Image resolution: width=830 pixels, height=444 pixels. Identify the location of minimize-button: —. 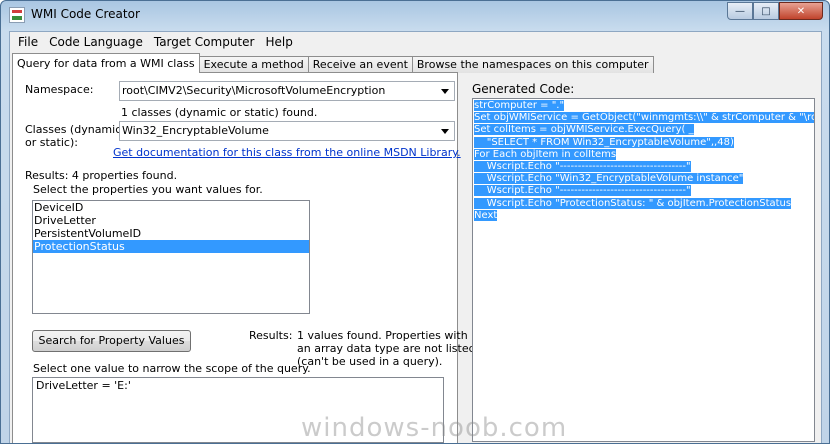
(740, 11).